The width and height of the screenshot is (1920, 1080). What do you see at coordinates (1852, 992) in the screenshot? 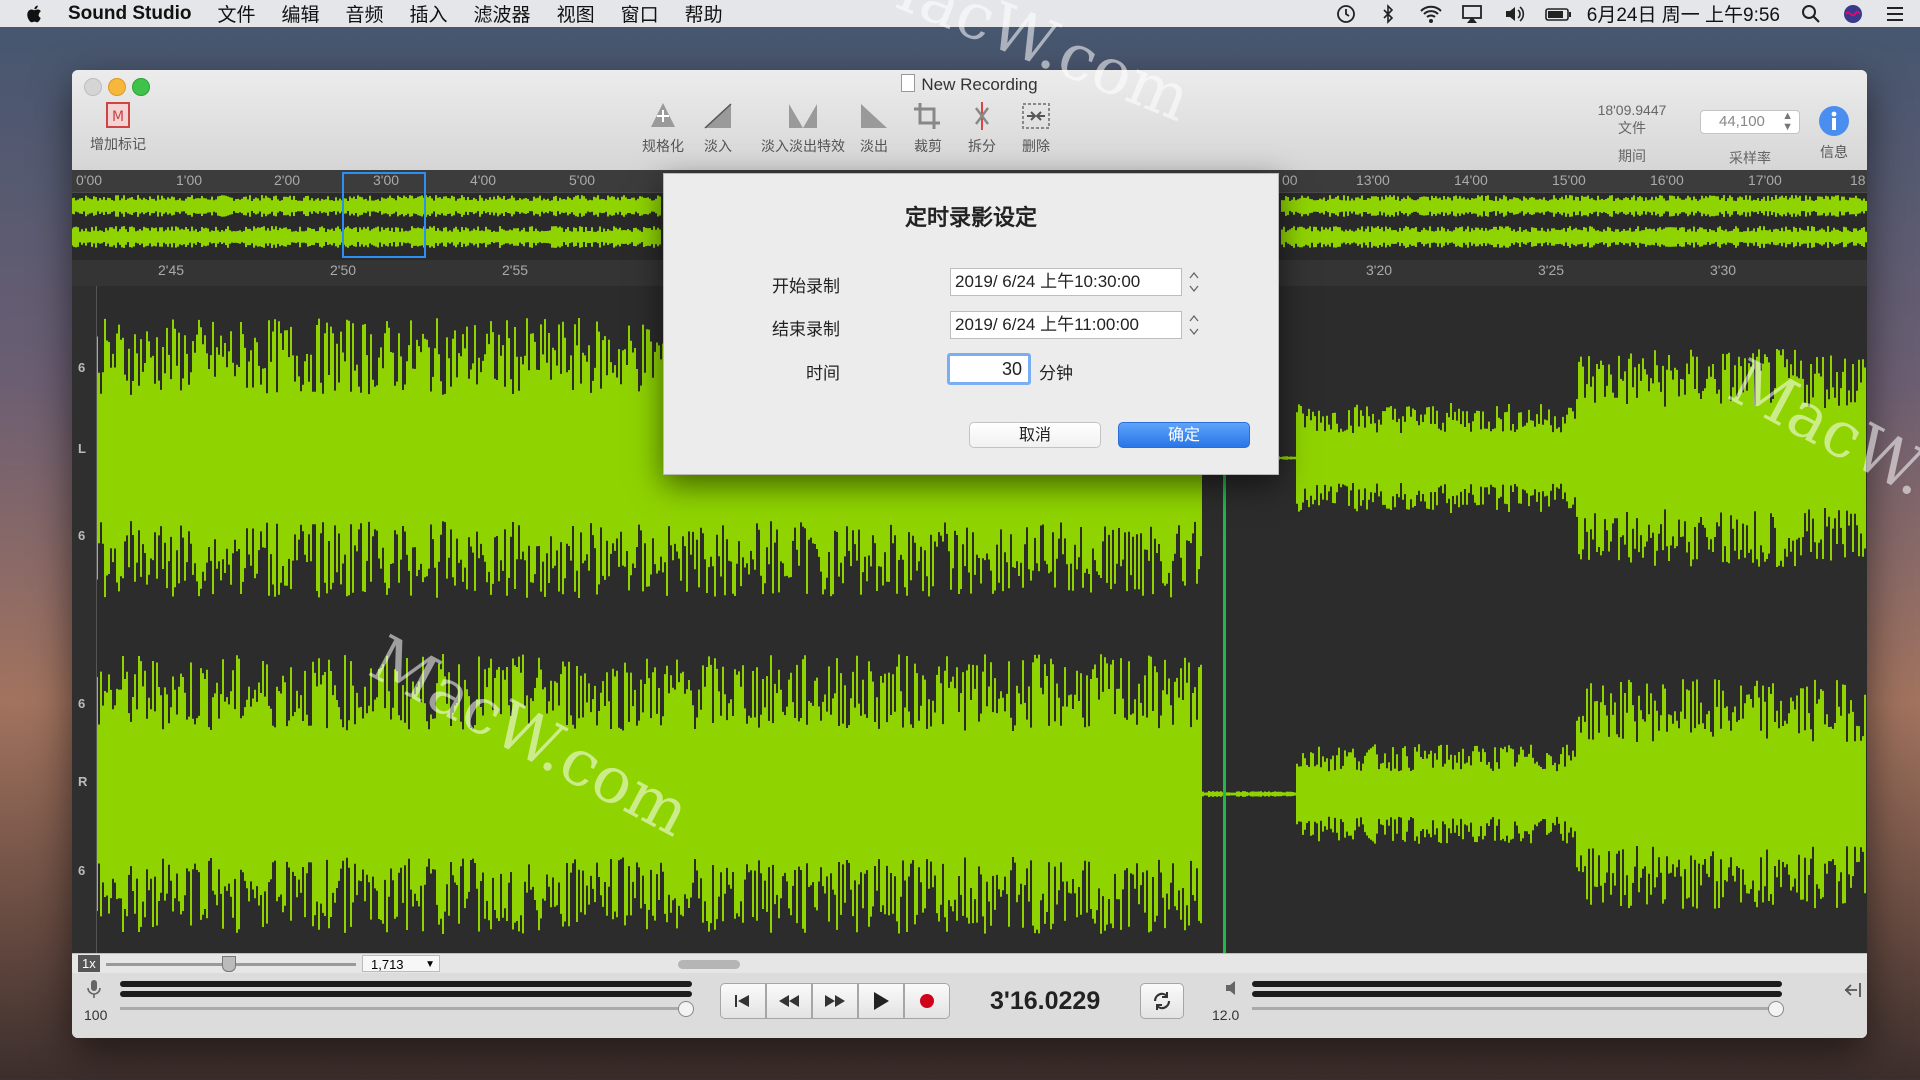
I see `collapse-icon` at bounding box center [1852, 992].